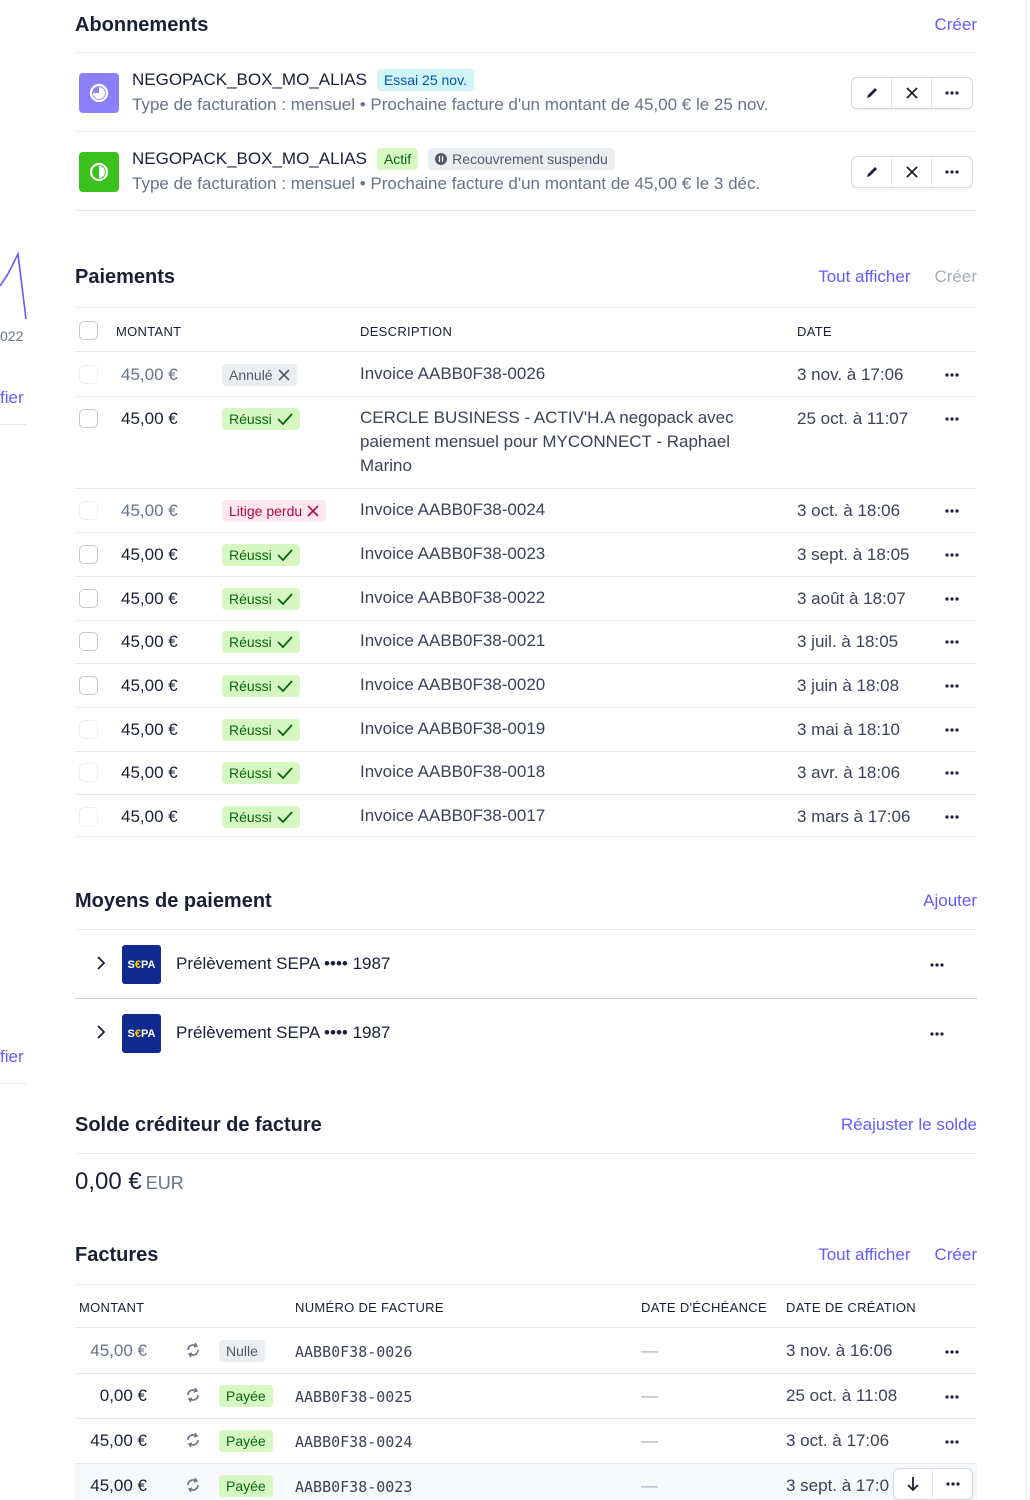 This screenshot has height=1500, width=1030. I want to click on download-icon, so click(914, 1484).